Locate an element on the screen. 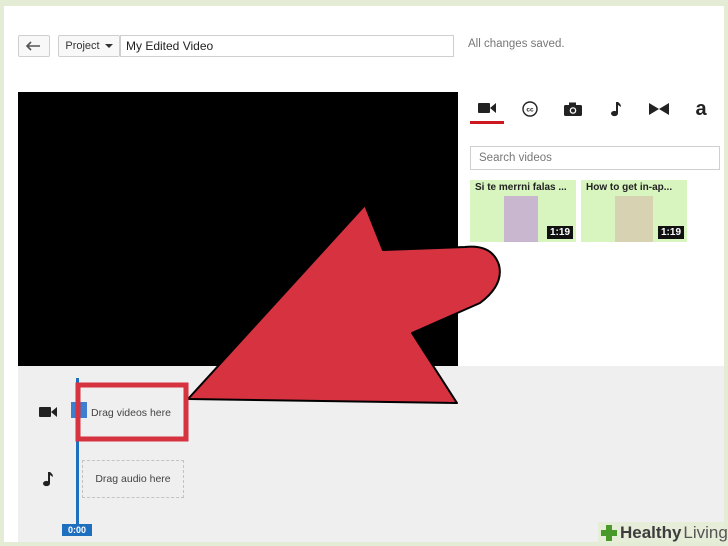  playhead is located at coordinates (77, 453).